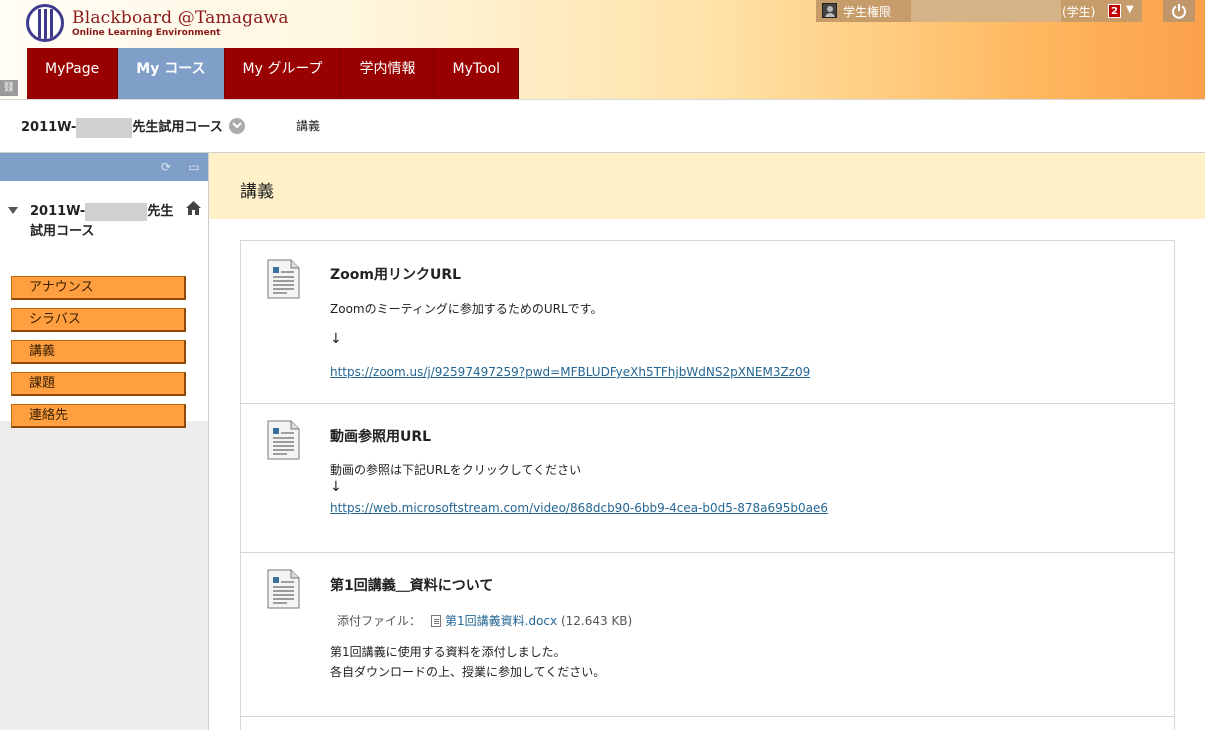 The image size is (1205, 730). Describe the element at coordinates (380, 436) in the screenshot. I see `item-title: 動画参照用URL` at that location.